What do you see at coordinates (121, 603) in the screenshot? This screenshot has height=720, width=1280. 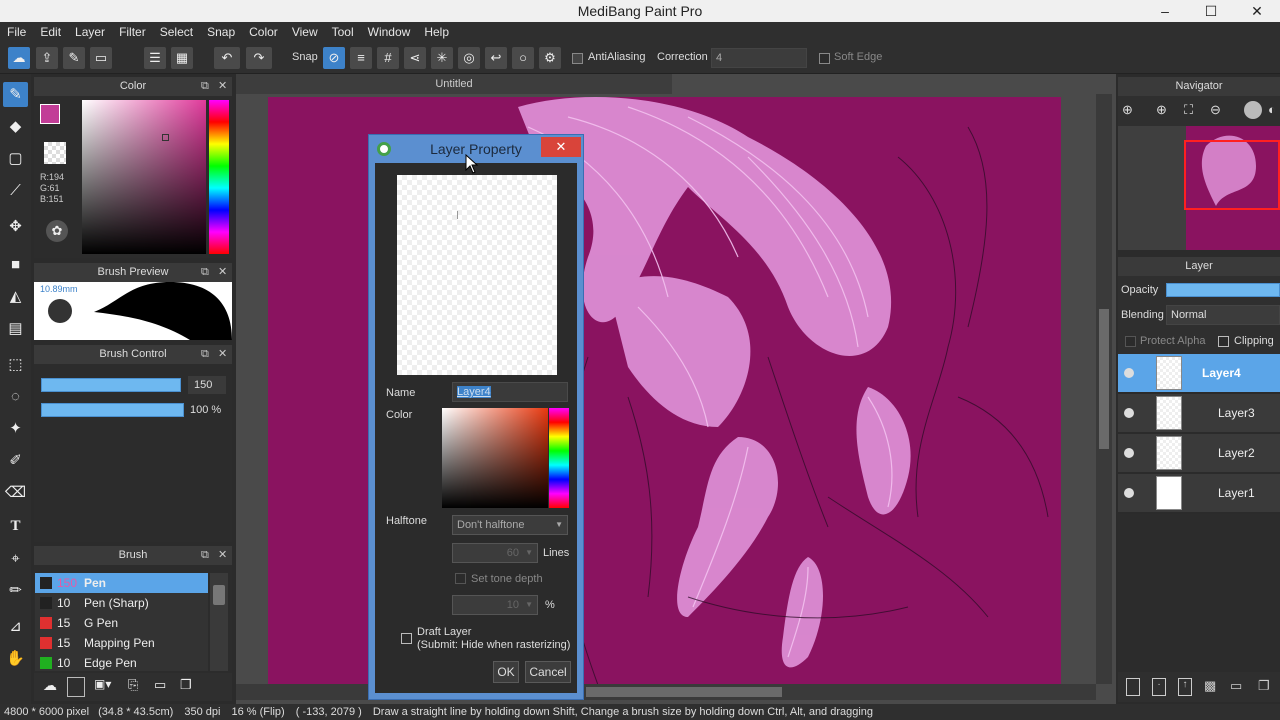 I see `brush-item-pen-sharp: 10 Pen (Sharp)` at bounding box center [121, 603].